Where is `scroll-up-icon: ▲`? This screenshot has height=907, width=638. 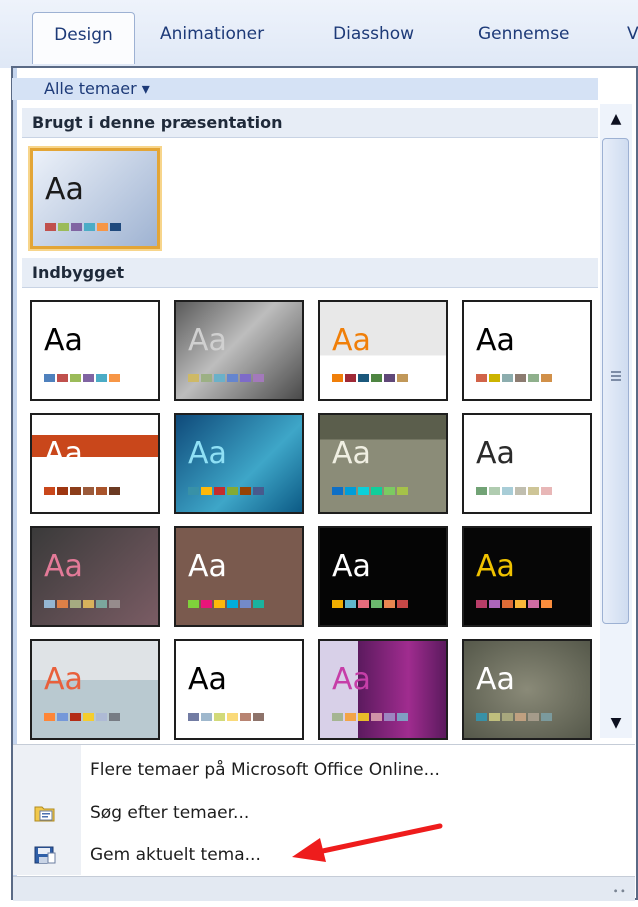 scroll-up-icon: ▲ is located at coordinates (616, 119).